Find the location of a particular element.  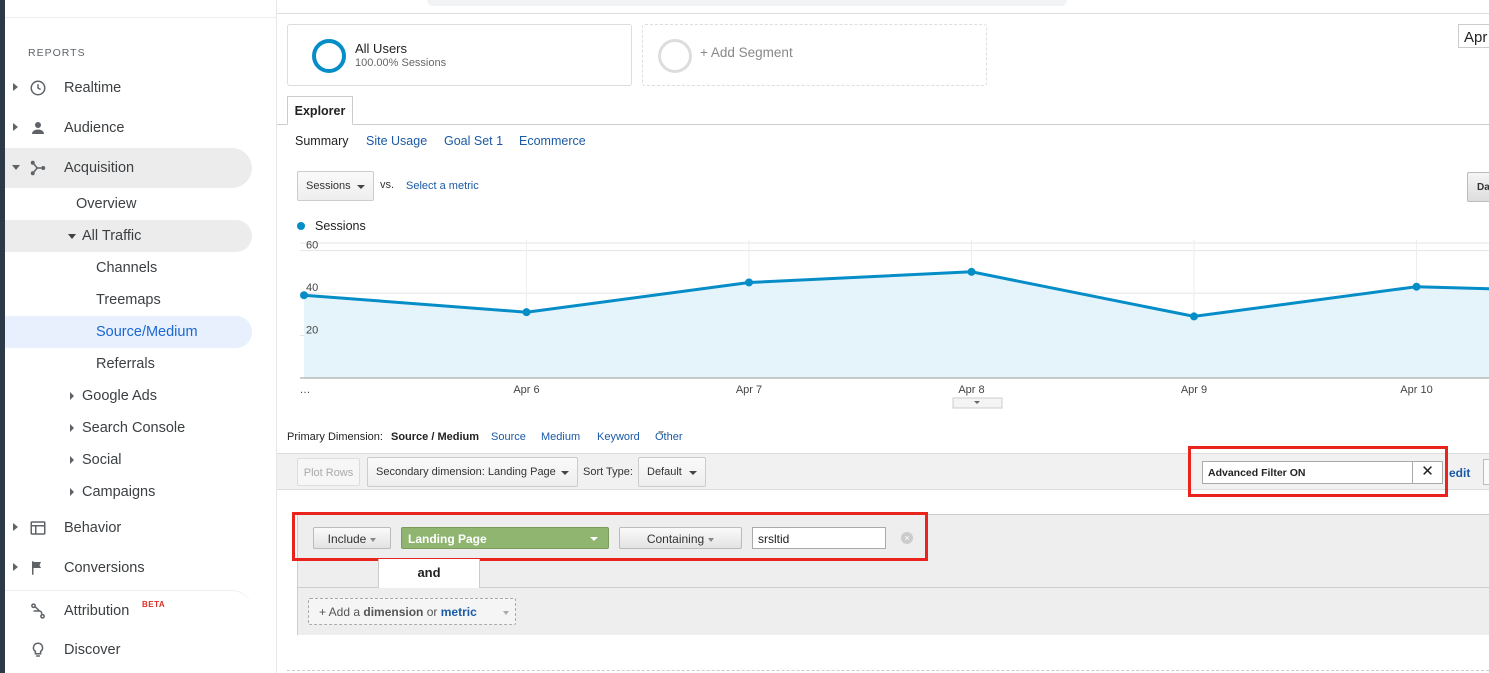

search-bar-stub is located at coordinates (747, 3).